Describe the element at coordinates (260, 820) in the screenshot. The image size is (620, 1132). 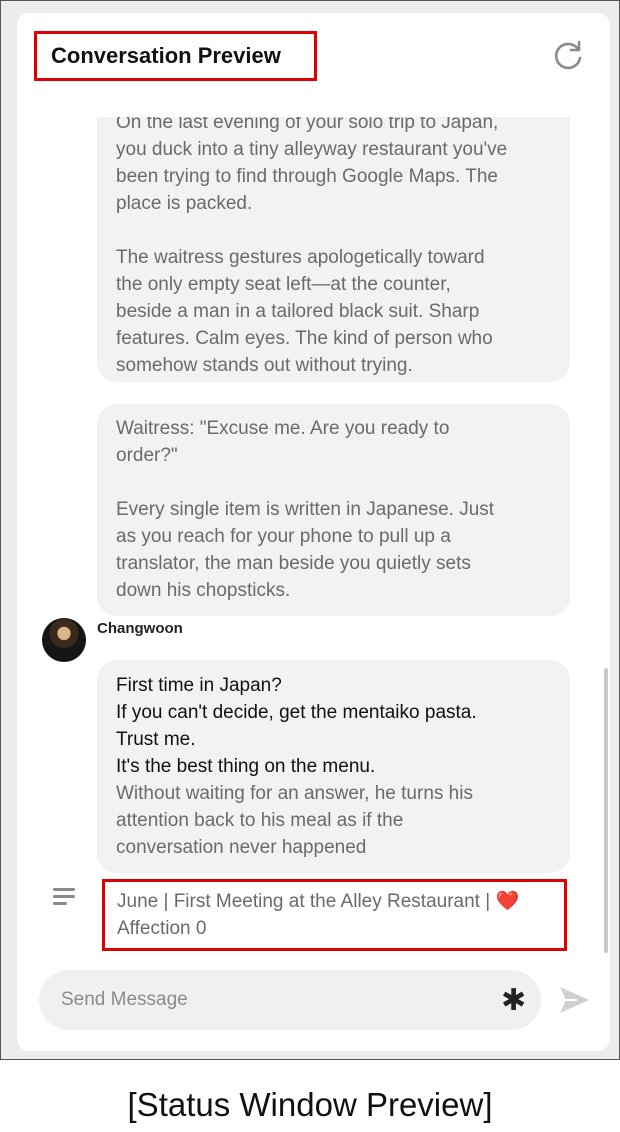
I see `narration-line: attention back to his meal as if the` at that location.